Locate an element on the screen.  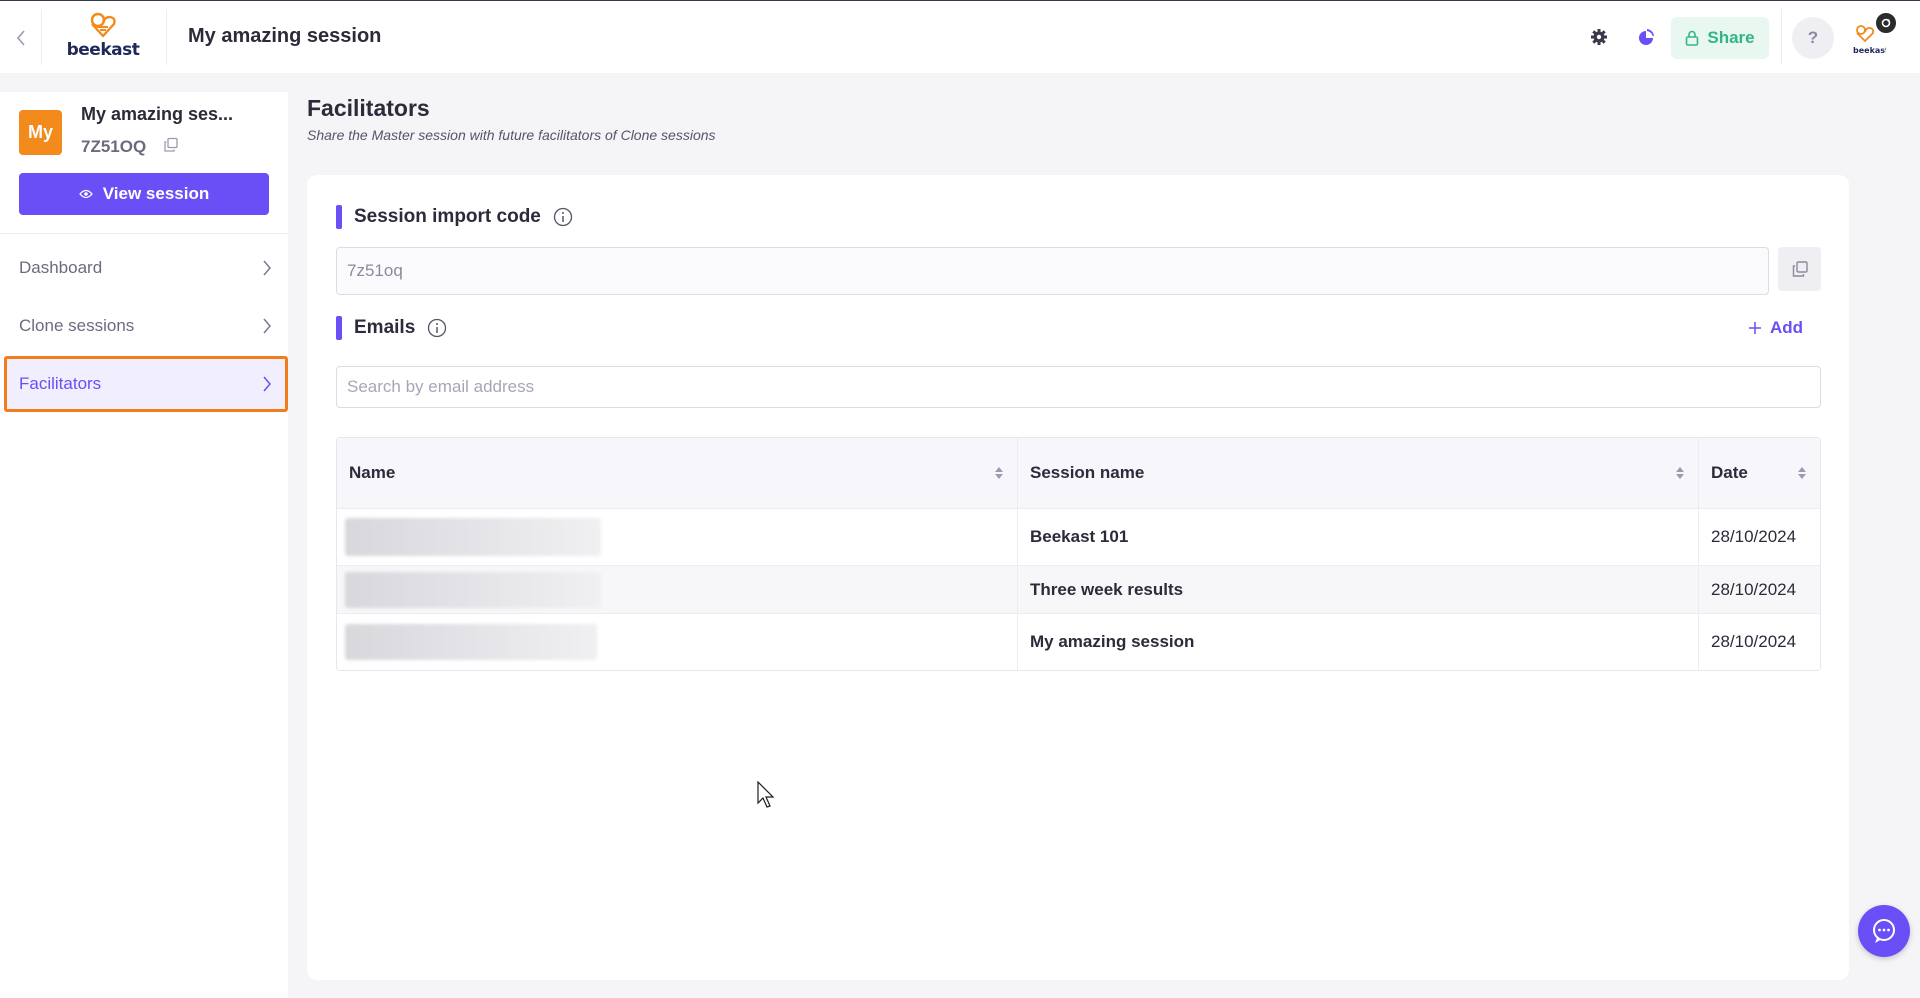
add-email-button: Add is located at coordinates (1775, 328).